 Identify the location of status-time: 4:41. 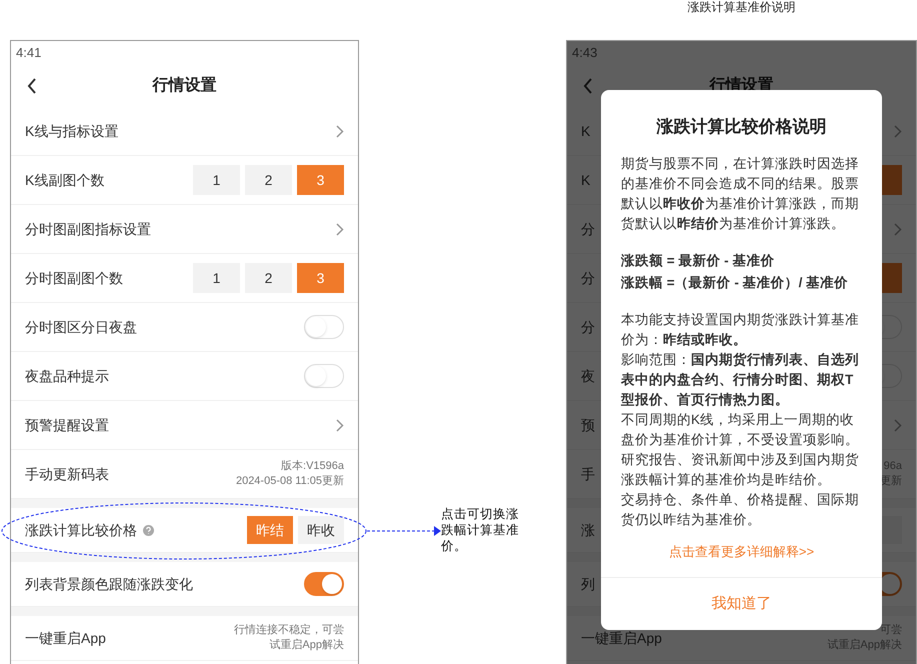
(29, 53).